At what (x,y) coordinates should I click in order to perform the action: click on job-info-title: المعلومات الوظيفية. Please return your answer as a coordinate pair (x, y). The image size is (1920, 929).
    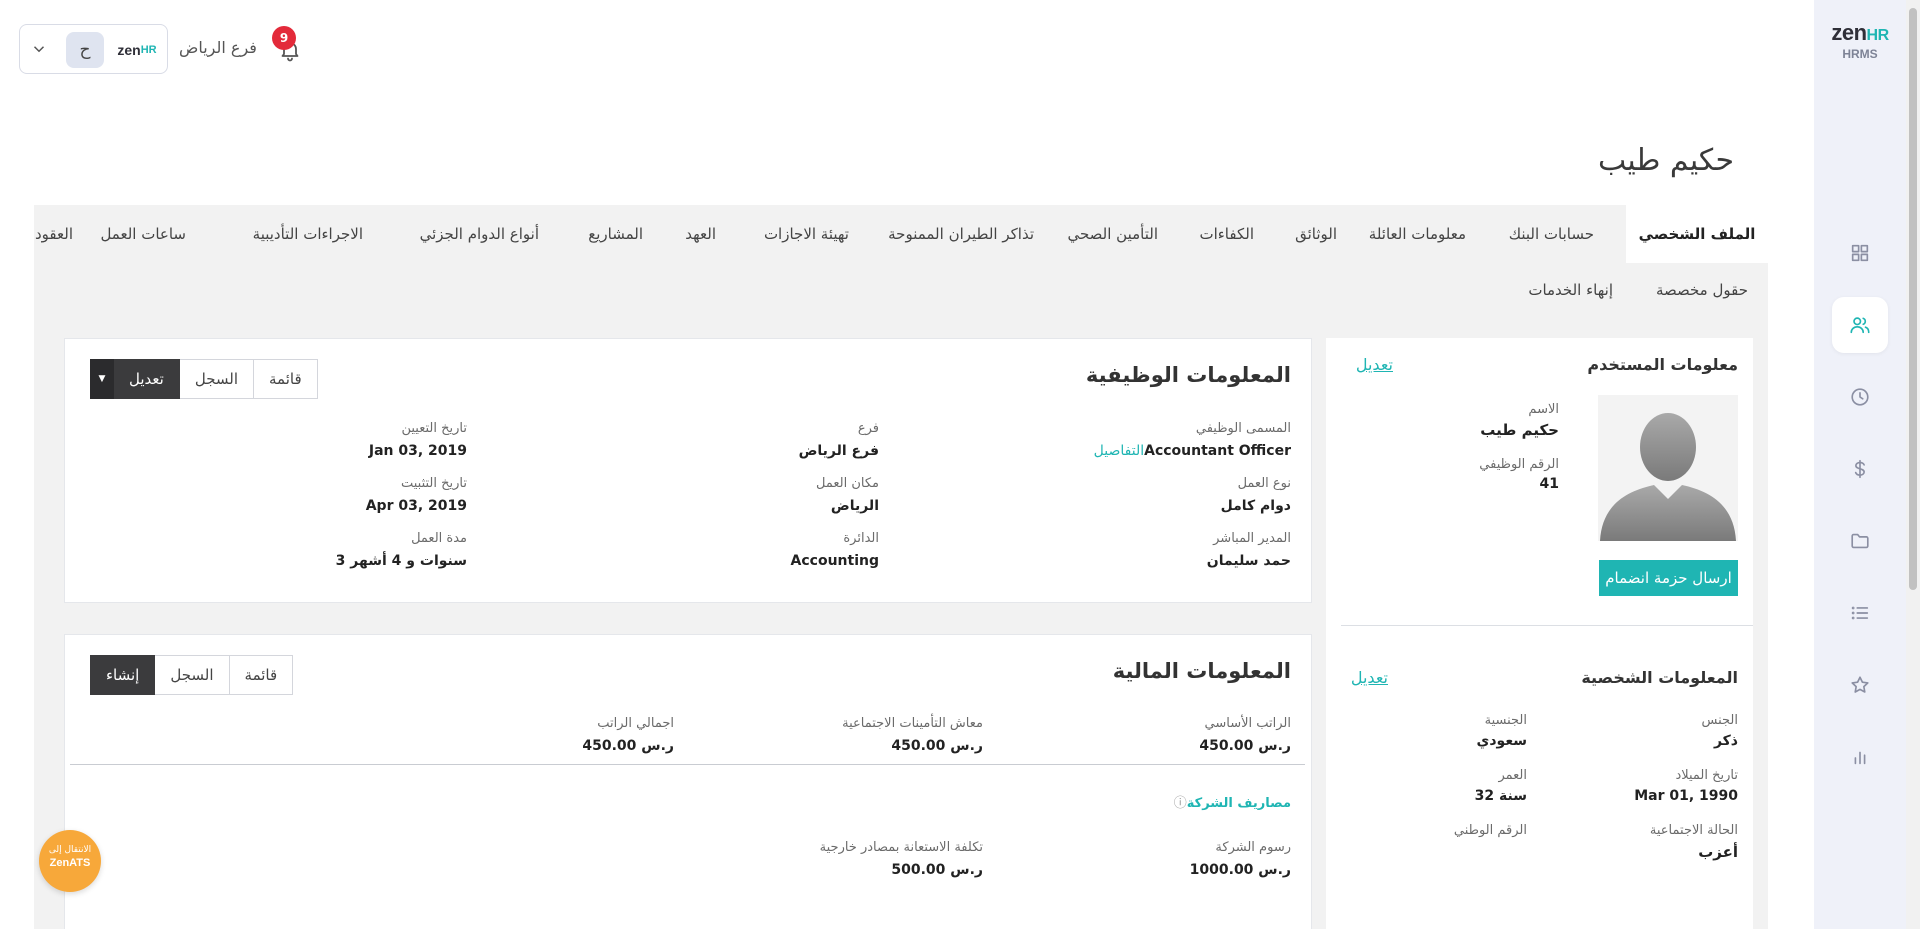
    Looking at the image, I should click on (1188, 375).